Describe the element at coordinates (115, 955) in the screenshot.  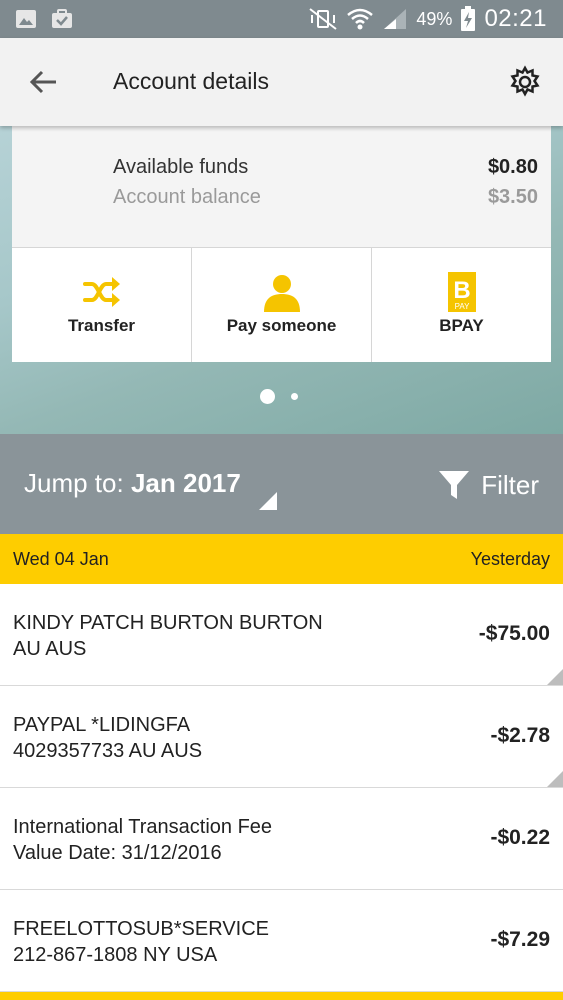
I see `transaction-line-2: 212-867-1808 NY USA` at that location.